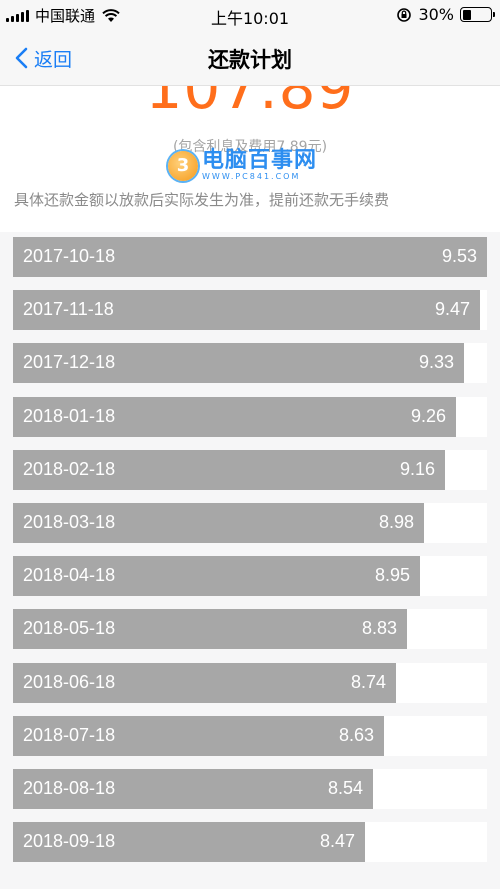  Describe the element at coordinates (396, 522) in the screenshot. I see `due-amount: 8.98` at that location.